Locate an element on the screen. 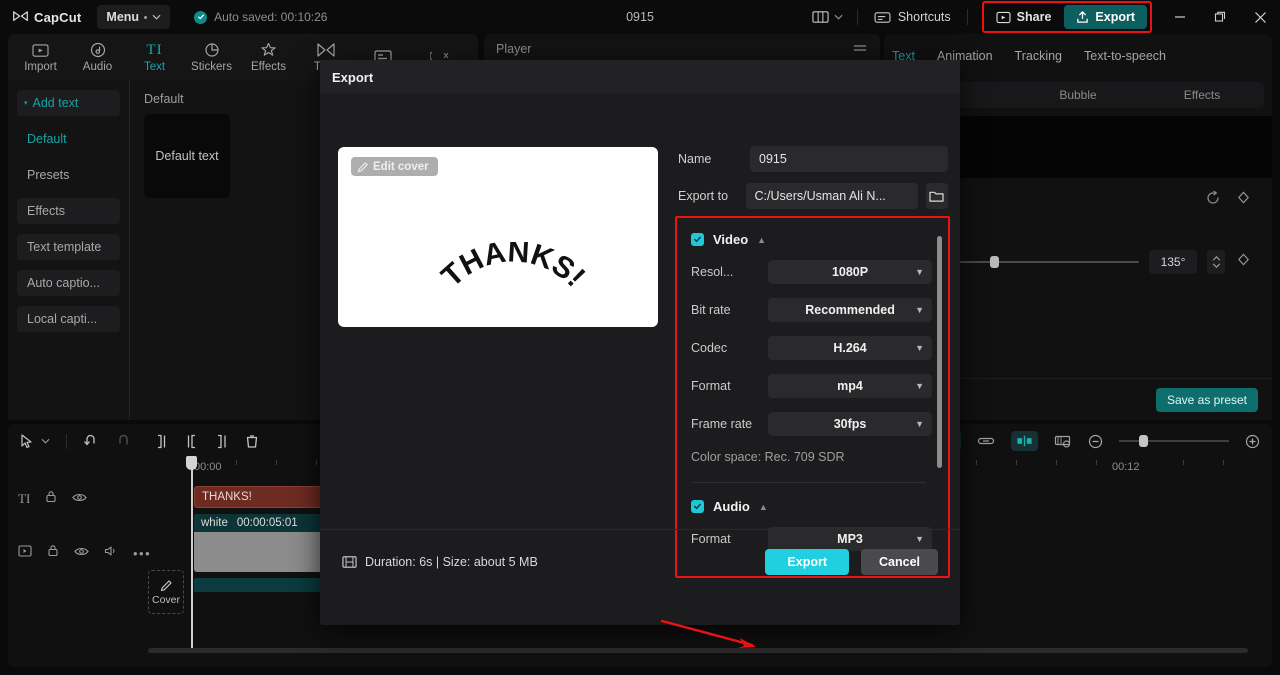 Image resolution: width=1280 pixels, height=675 pixels. cover-preview: Edit cover THANKS! is located at coordinates (498, 237).